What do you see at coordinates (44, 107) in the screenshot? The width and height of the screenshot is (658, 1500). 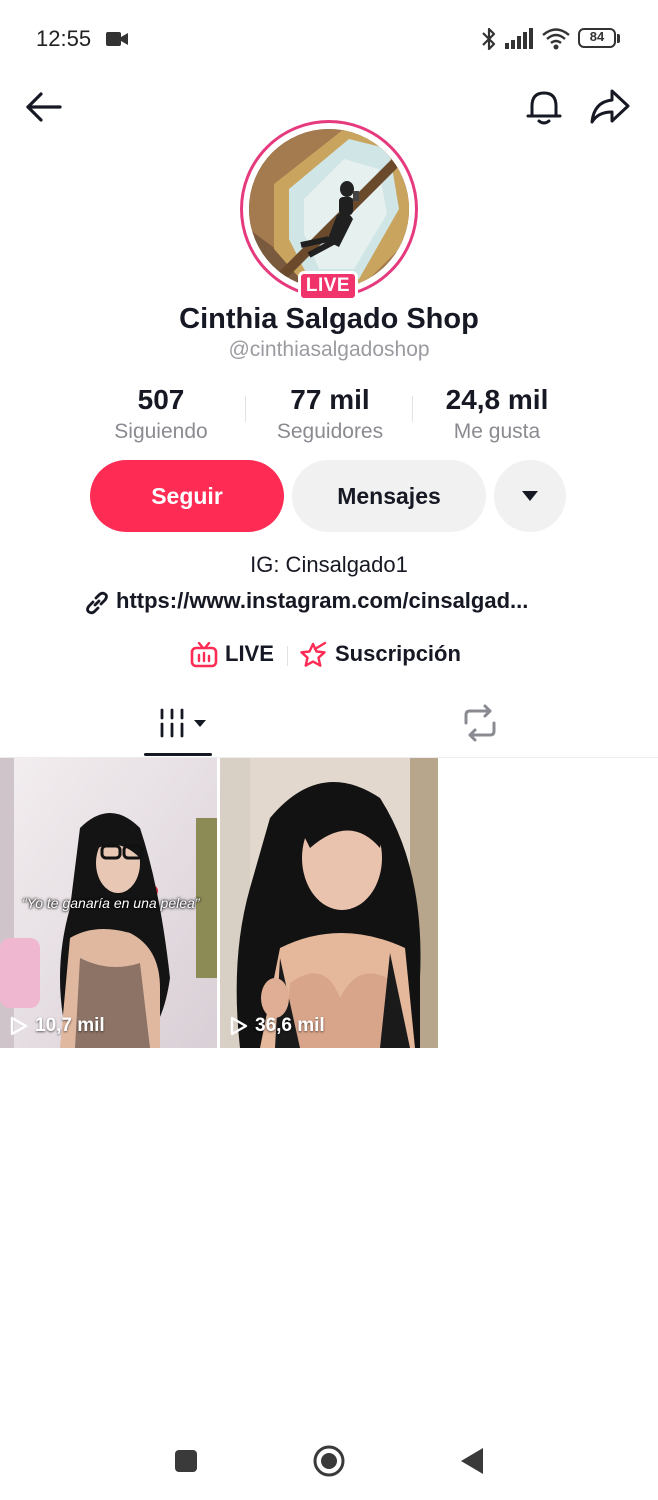 I see `back-arrow-icon` at bounding box center [44, 107].